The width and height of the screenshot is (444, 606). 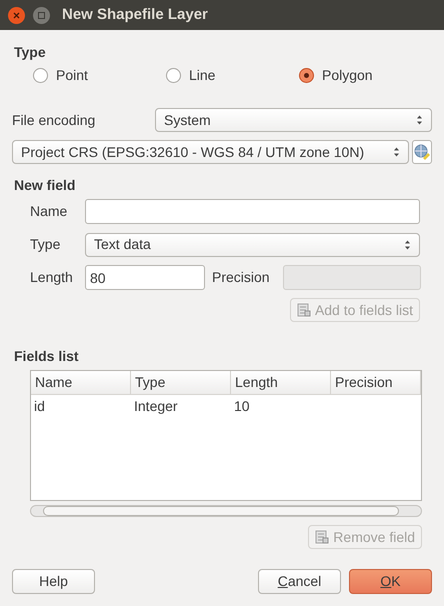 I want to click on maximize-icon, so click(x=41, y=15).